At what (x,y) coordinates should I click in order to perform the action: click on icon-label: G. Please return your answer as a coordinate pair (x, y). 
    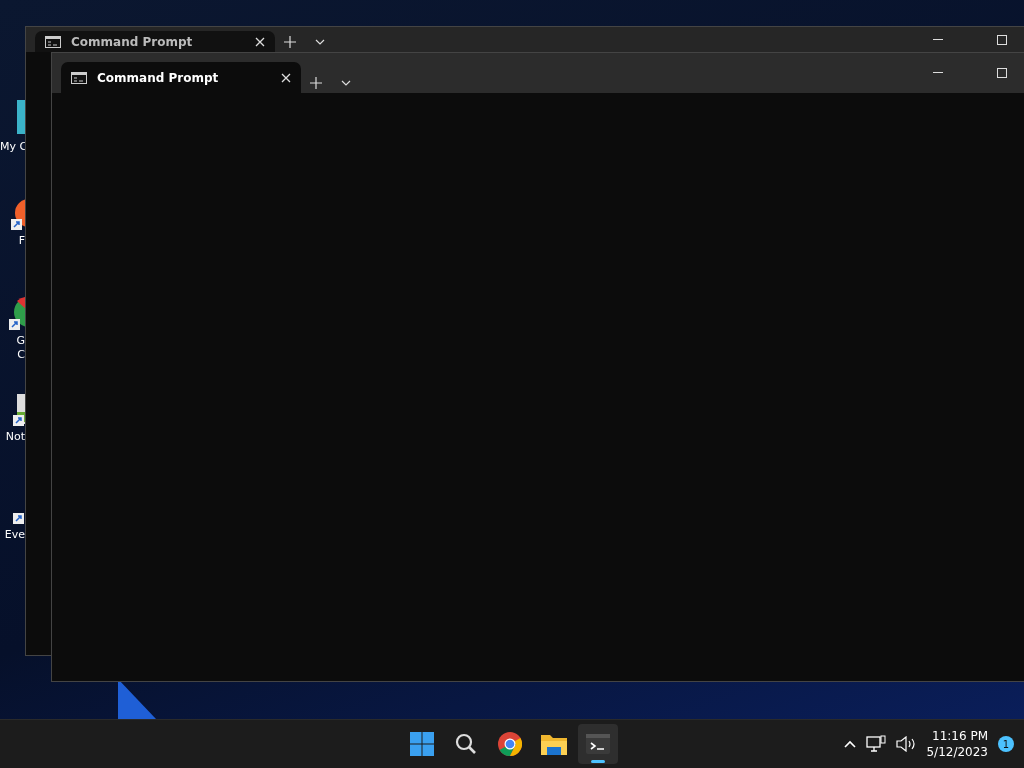
    Looking at the image, I should click on (20, 341).